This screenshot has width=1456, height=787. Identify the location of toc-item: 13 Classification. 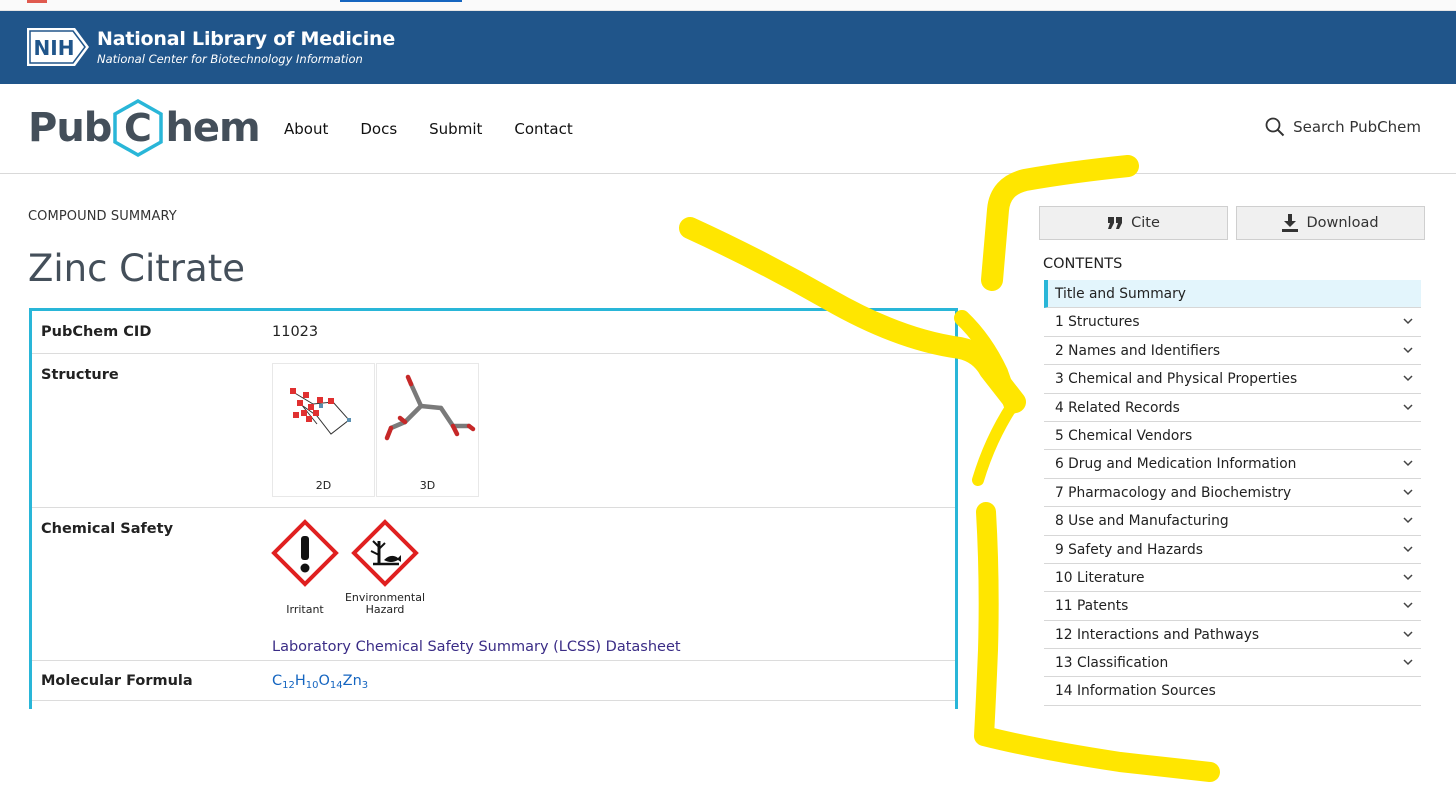
(1232, 663).